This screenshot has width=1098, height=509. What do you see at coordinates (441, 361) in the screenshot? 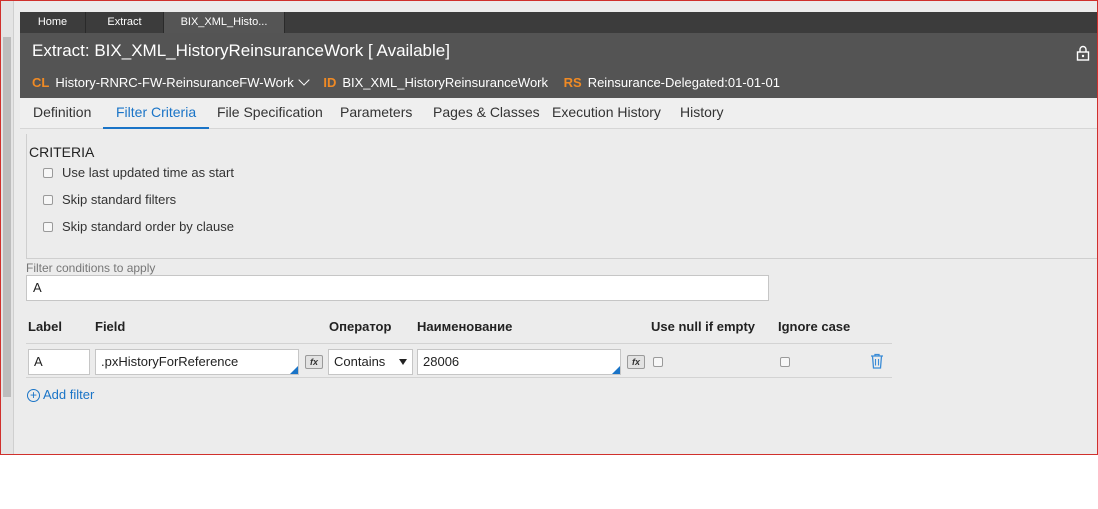
I see `row-value-text: 28006` at bounding box center [441, 361].